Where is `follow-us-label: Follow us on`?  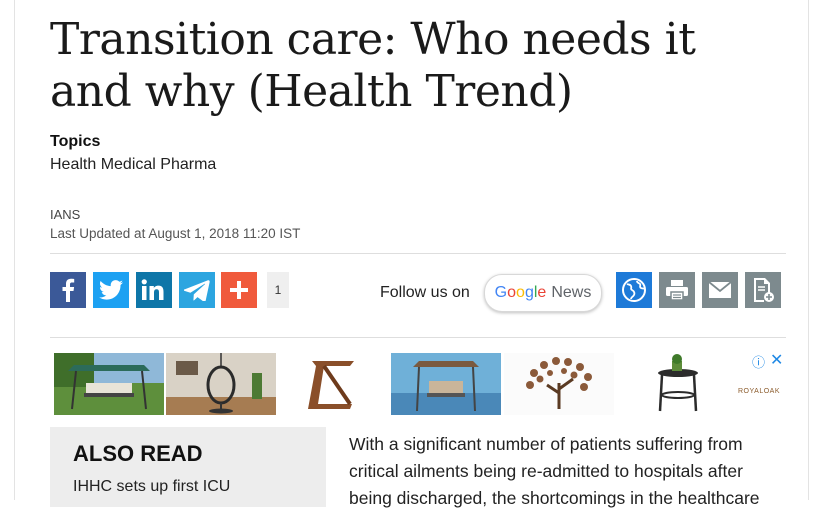 follow-us-label: Follow us on is located at coordinates (425, 292).